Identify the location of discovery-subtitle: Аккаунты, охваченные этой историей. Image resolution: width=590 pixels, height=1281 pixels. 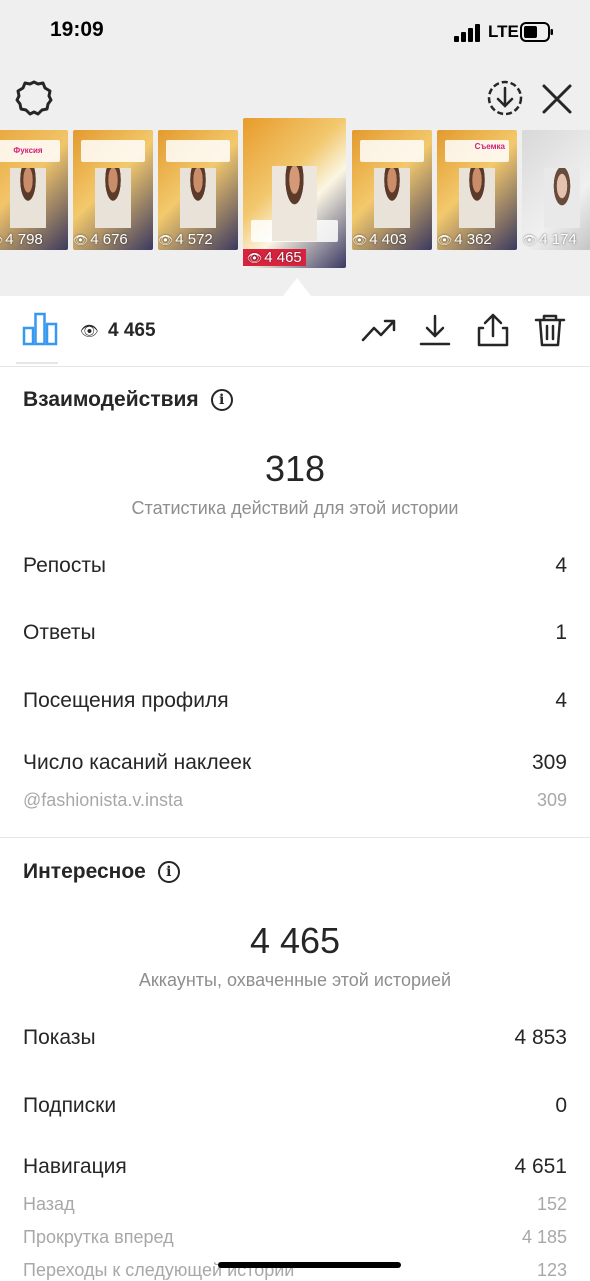
(295, 980).